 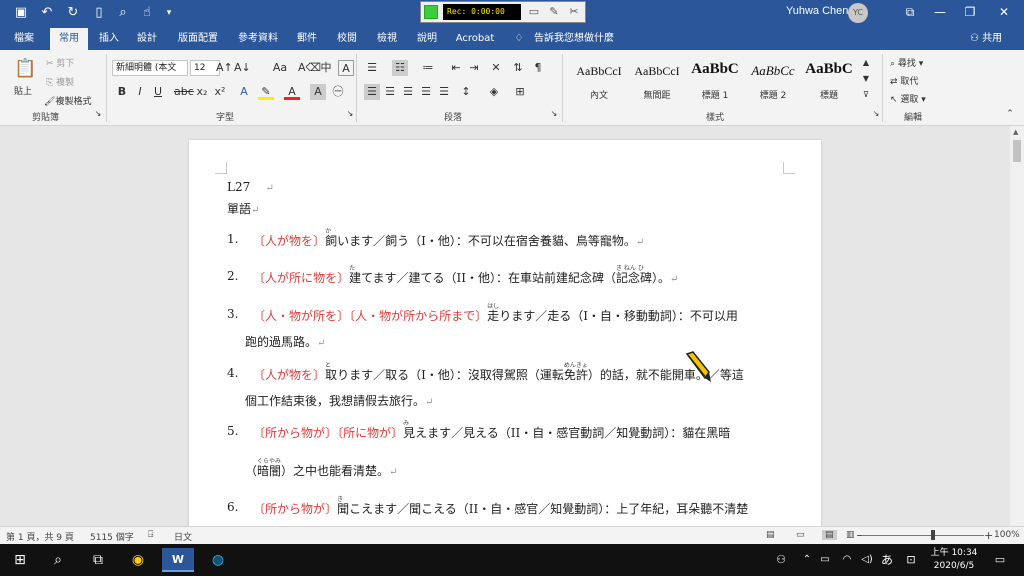 I want to click on word-app-icon: W, so click(x=178, y=560).